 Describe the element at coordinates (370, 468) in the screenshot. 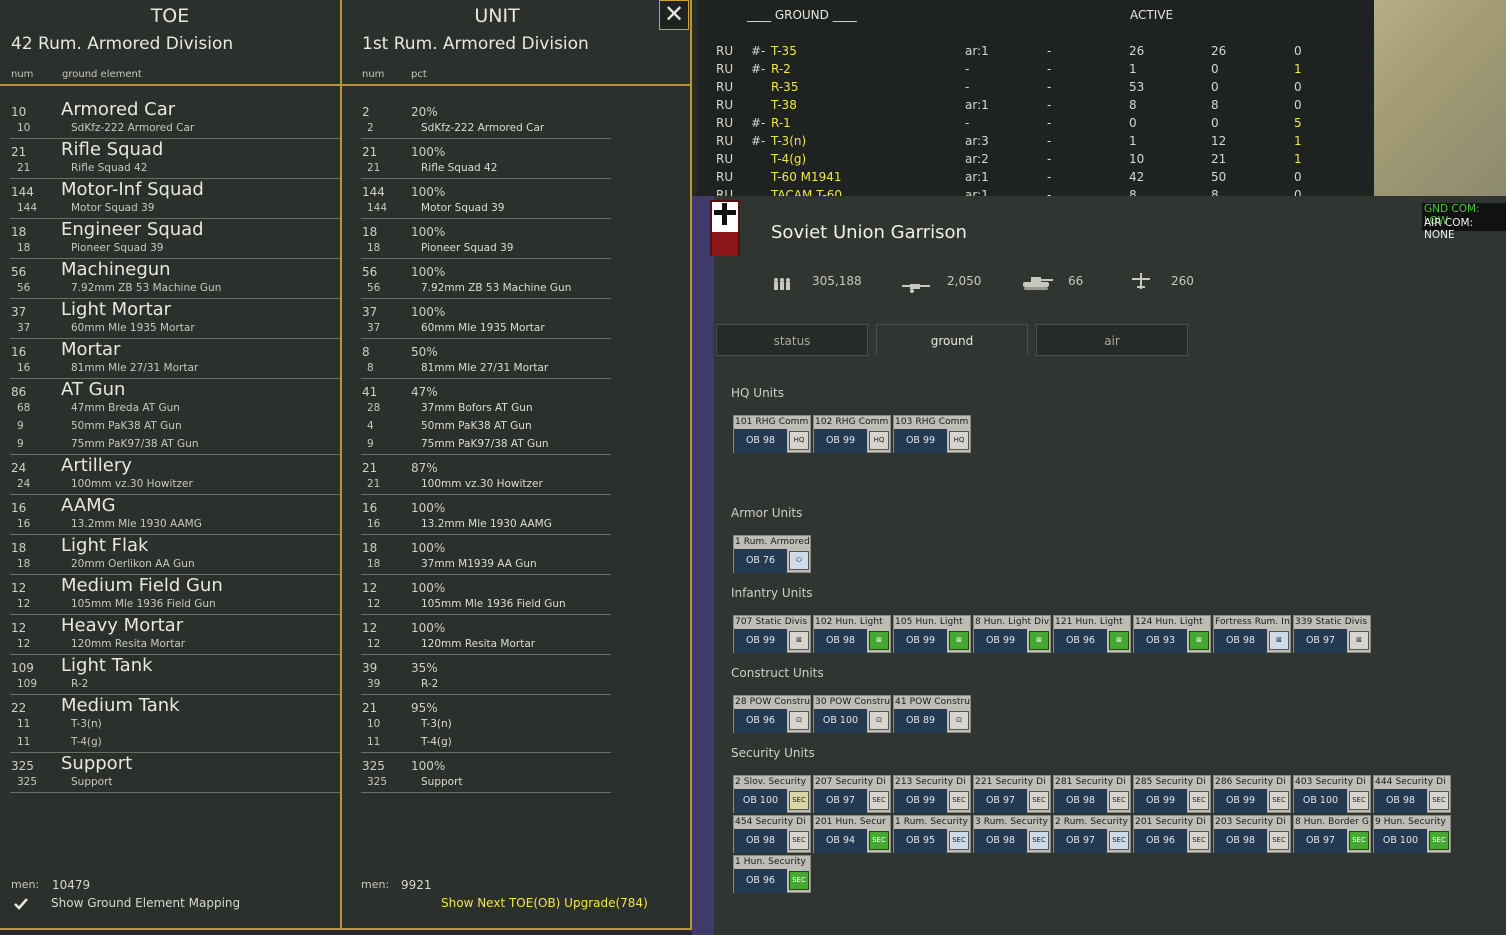

I see `unit-group-num: 21` at that location.